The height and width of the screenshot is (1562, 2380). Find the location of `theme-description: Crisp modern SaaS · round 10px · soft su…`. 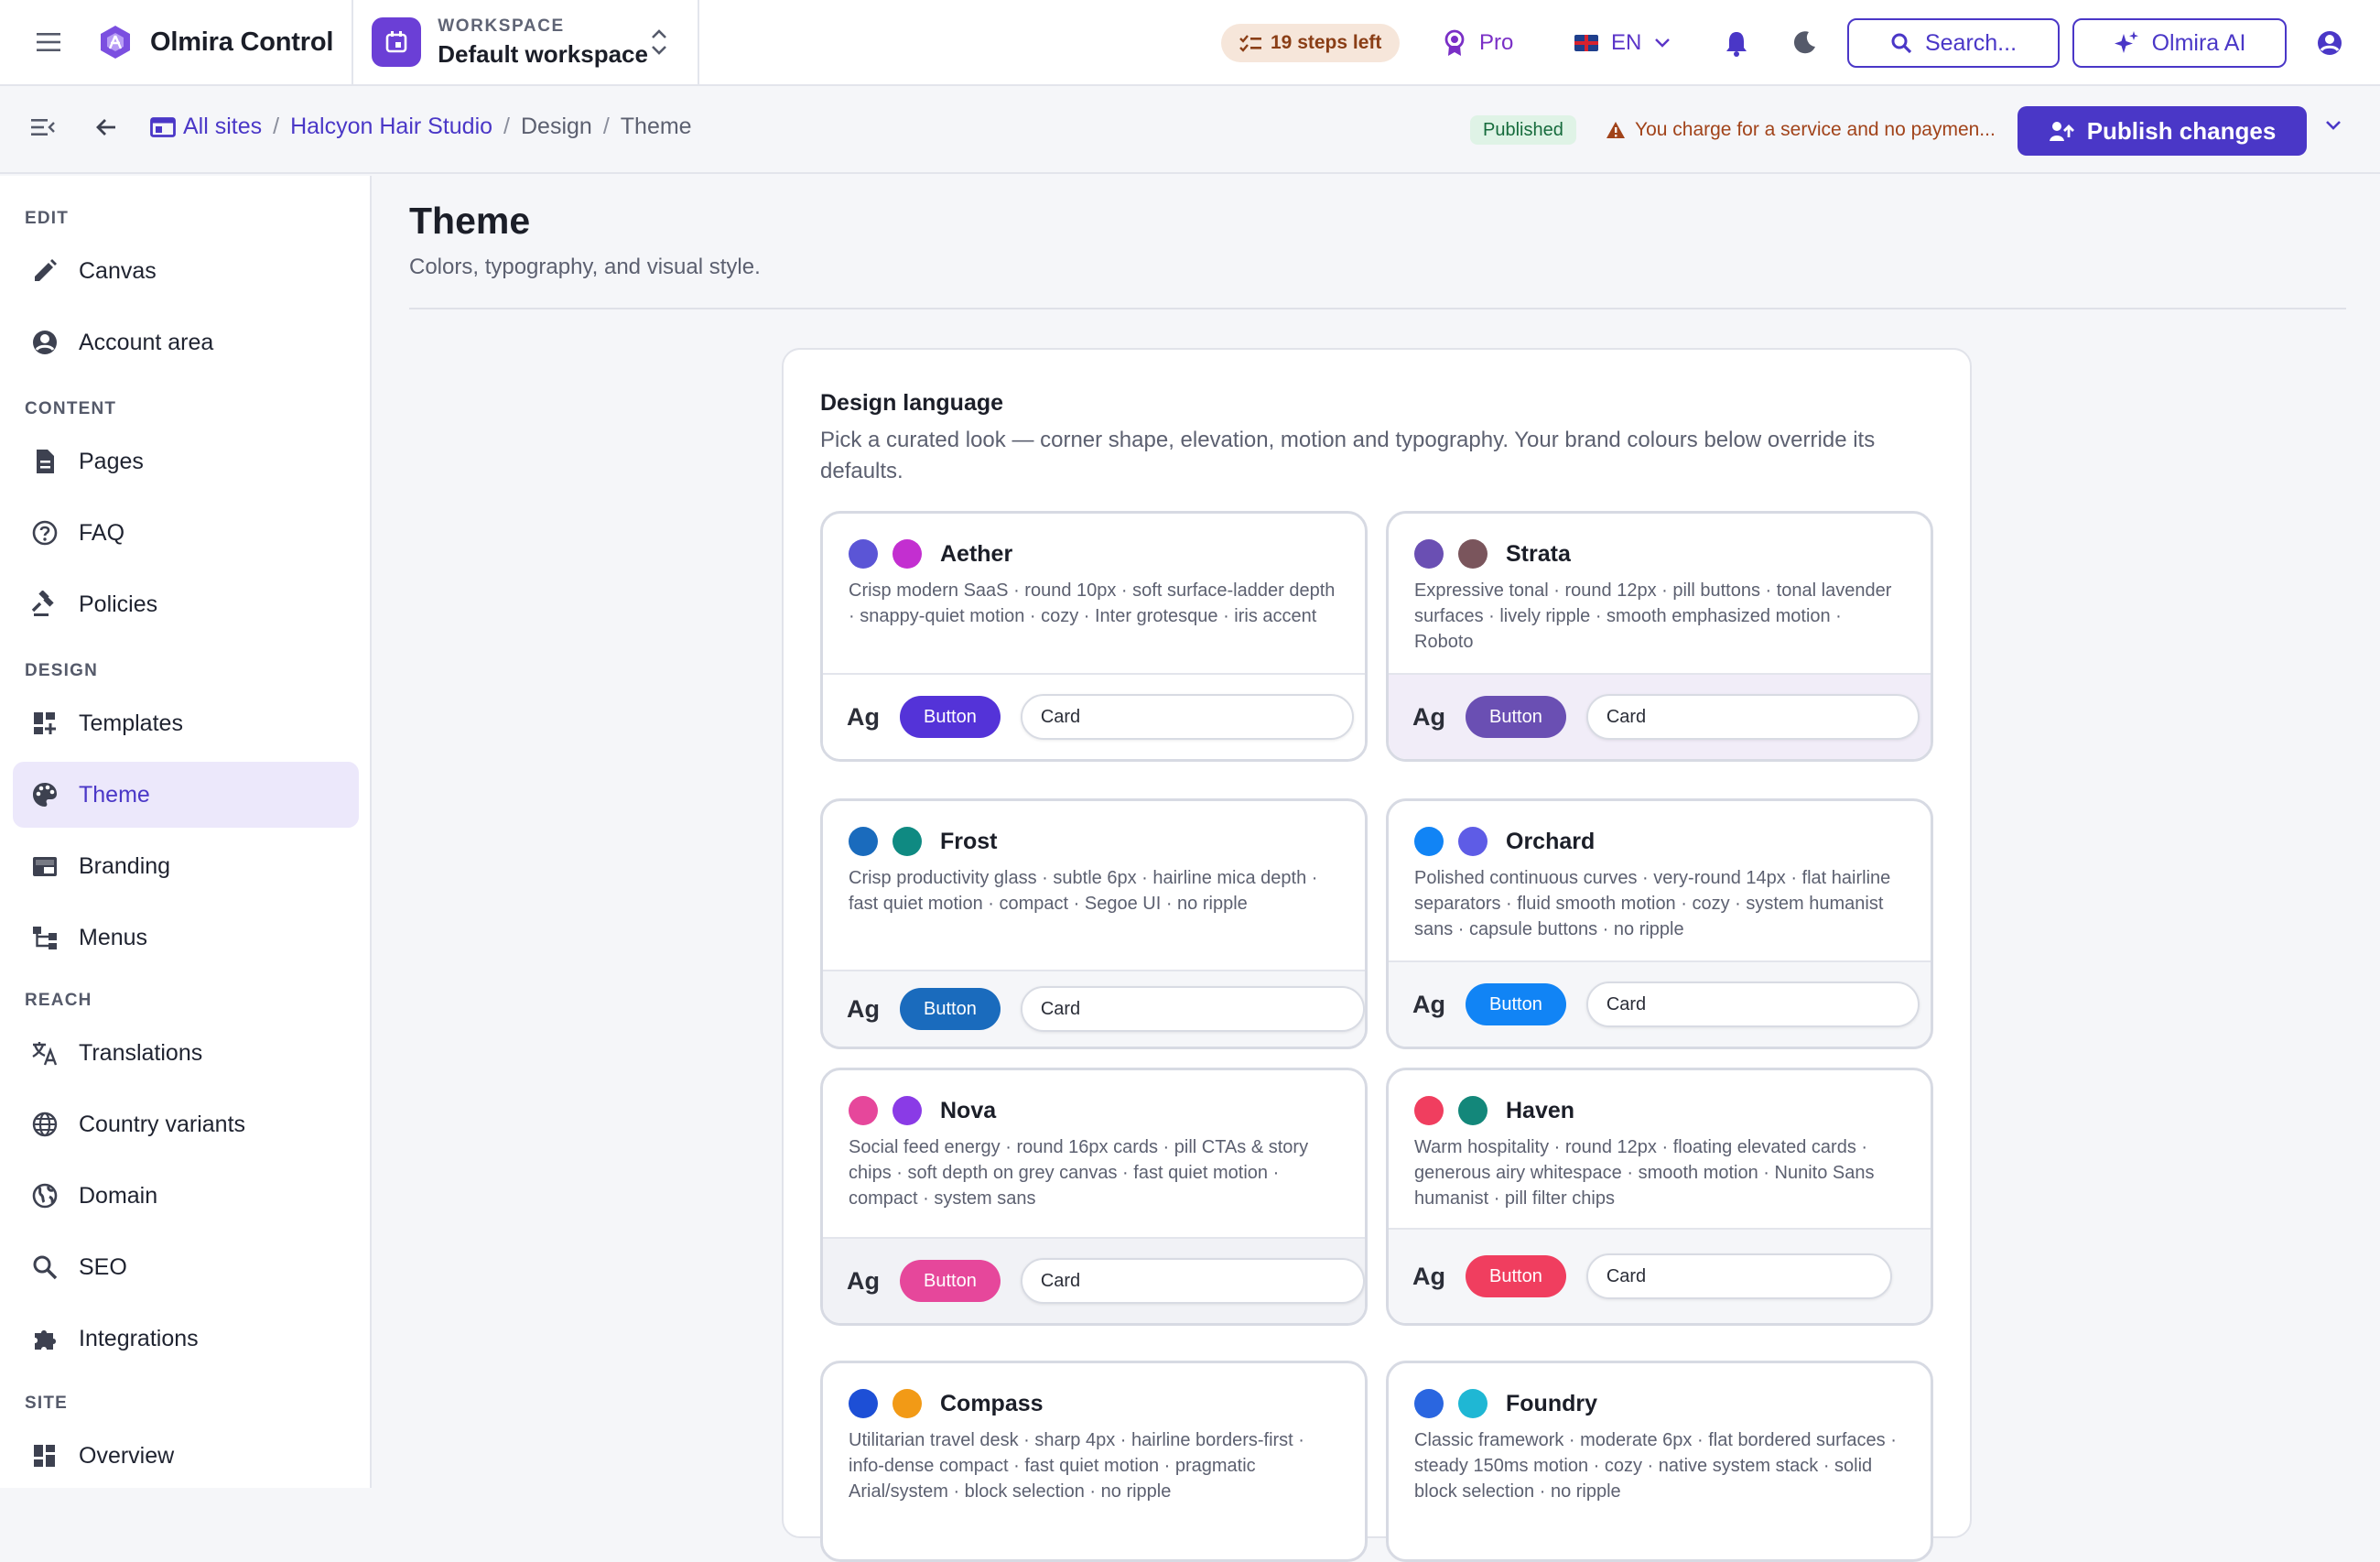

theme-description: Crisp modern SaaS · round 10px · soft su… is located at coordinates (1092, 603).